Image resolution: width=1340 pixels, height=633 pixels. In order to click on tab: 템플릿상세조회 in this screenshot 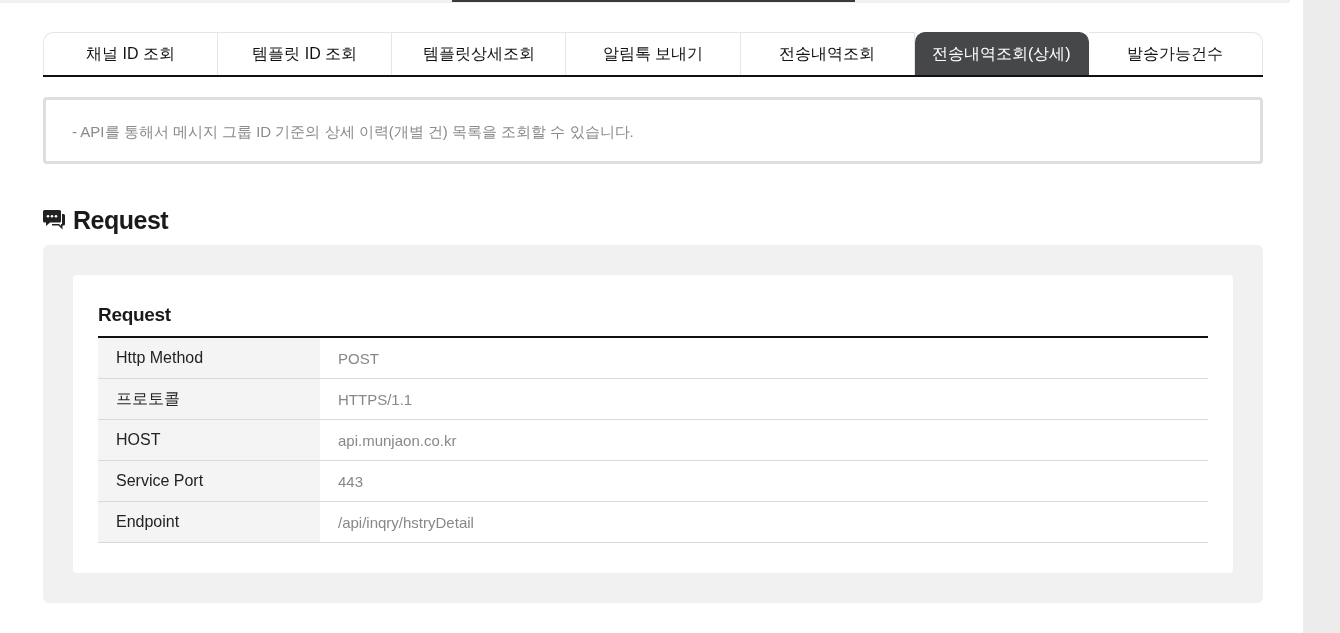, I will do `click(479, 53)`.